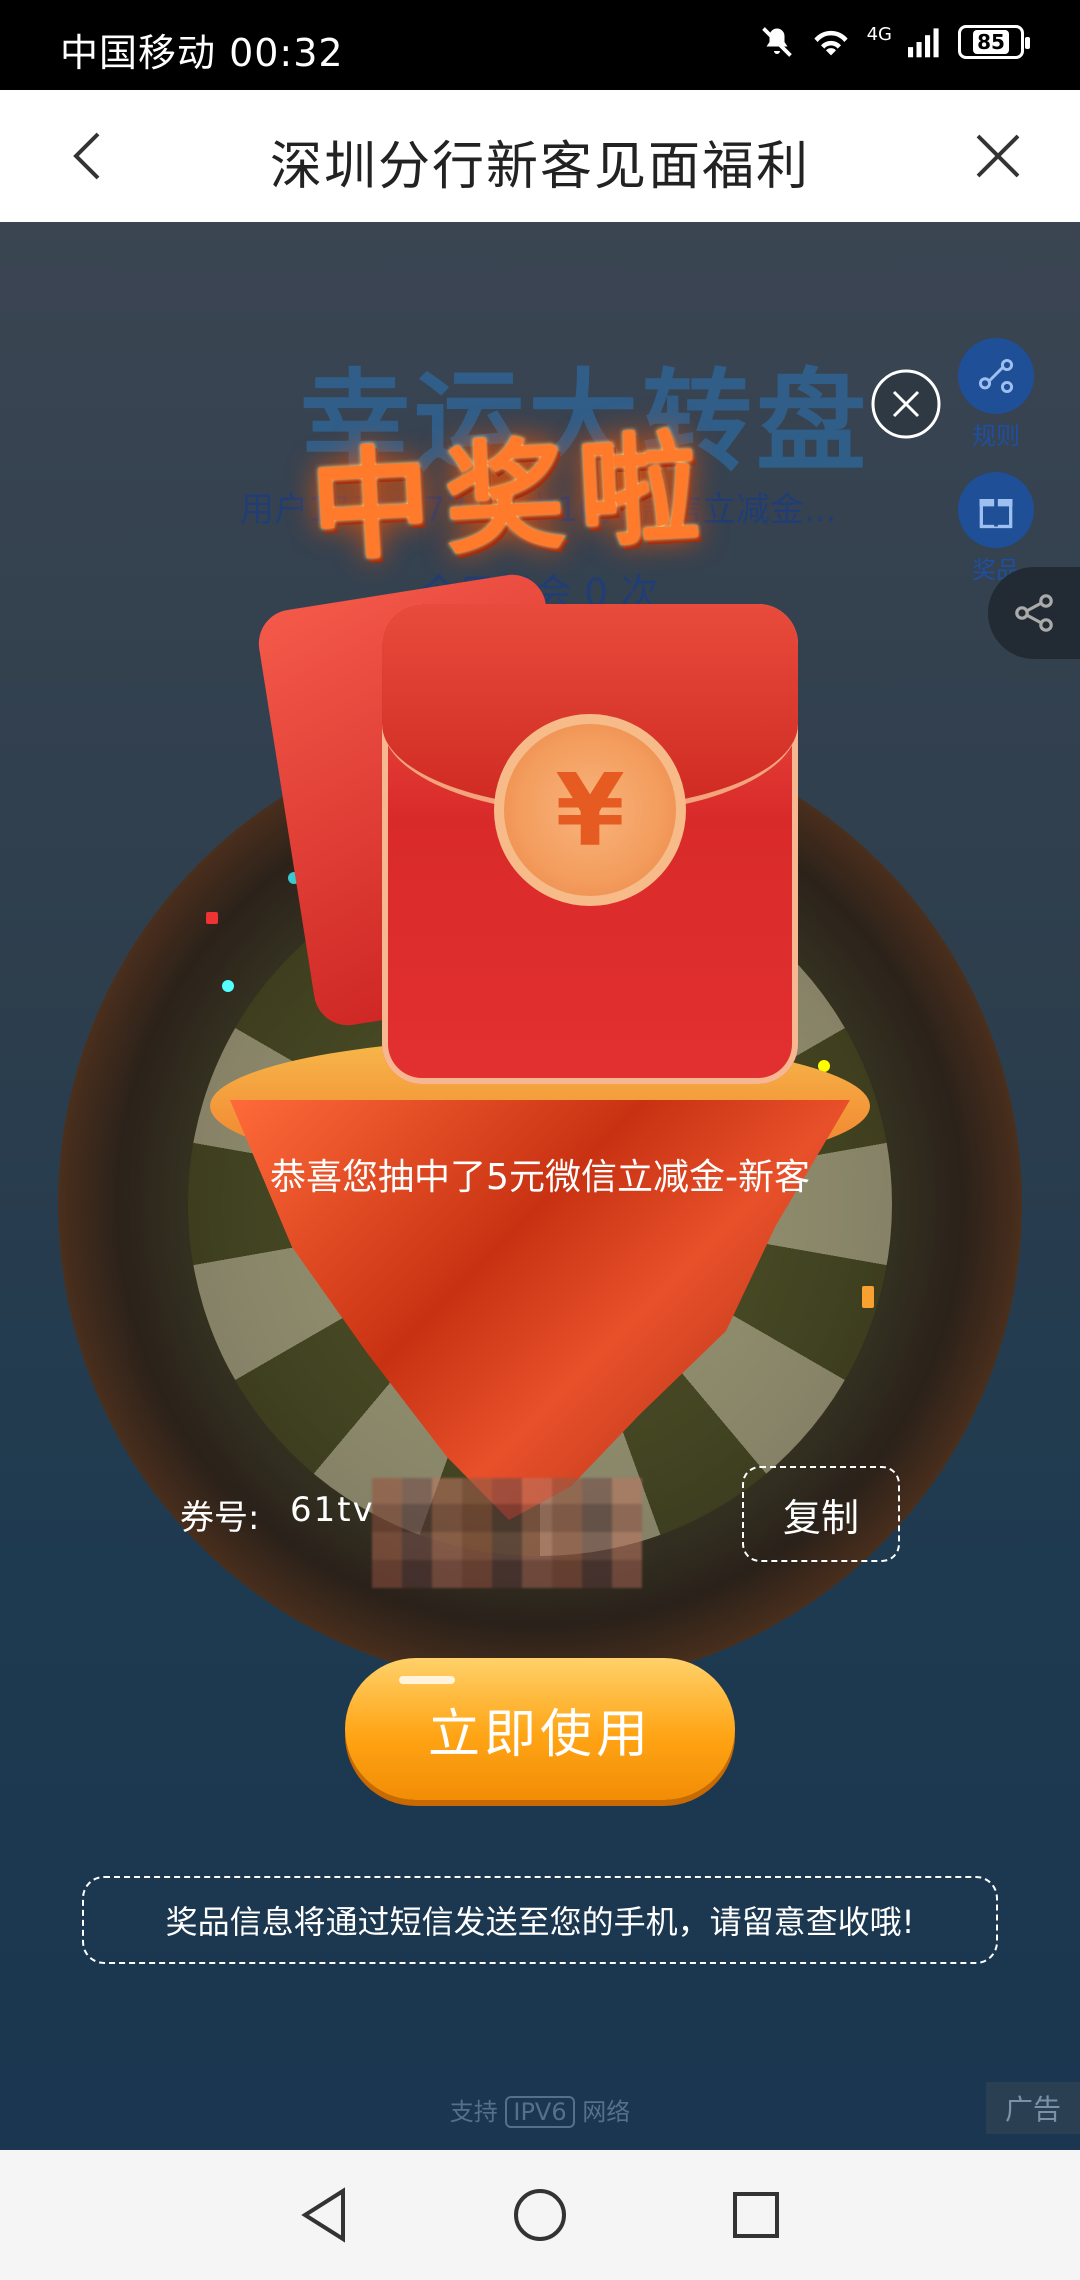 The width and height of the screenshot is (1080, 2280). I want to click on nav-back-button, so click(324, 2215).